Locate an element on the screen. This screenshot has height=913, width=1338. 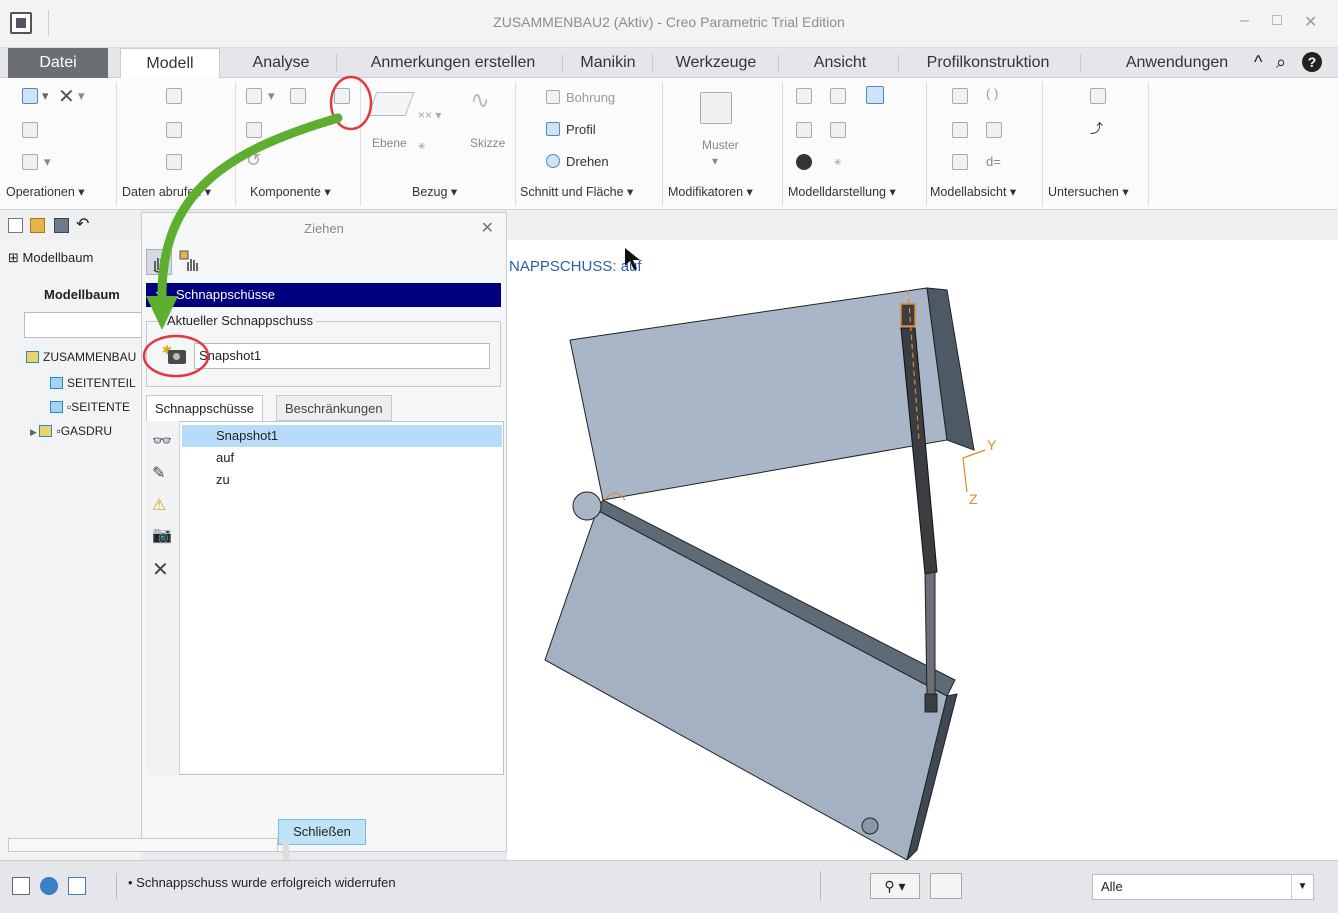
csys-icon: ⚹ is located at coordinates (421, 145).